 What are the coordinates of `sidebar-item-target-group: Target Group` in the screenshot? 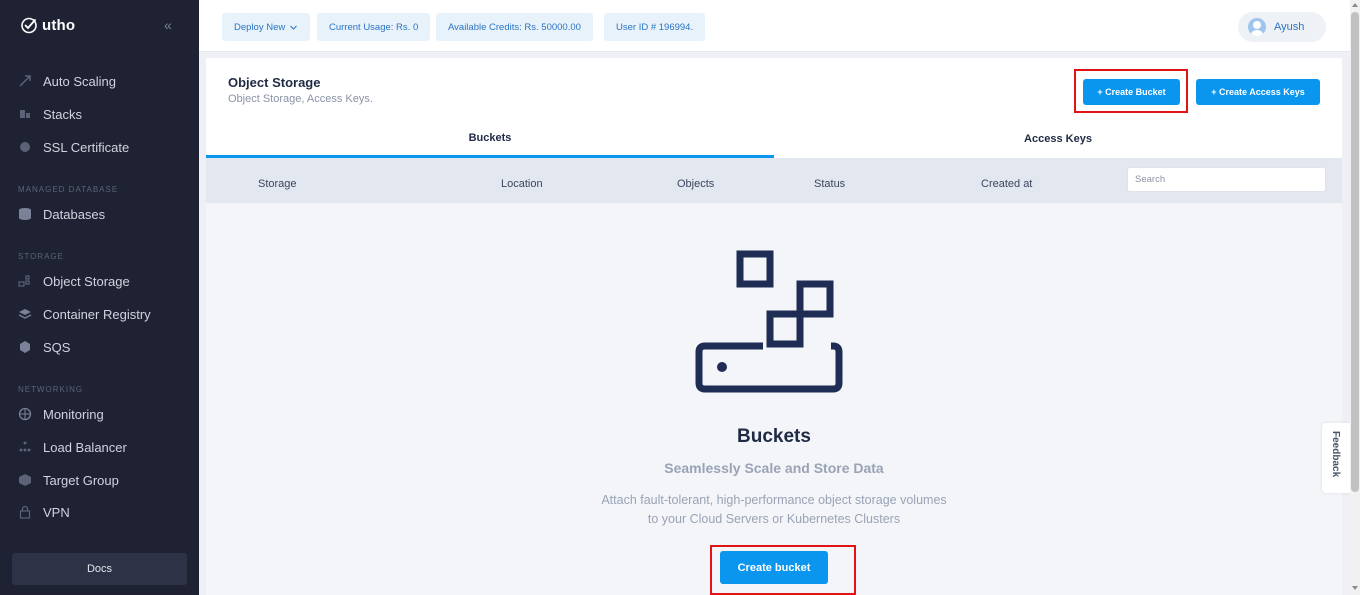 It's located at (68, 480).